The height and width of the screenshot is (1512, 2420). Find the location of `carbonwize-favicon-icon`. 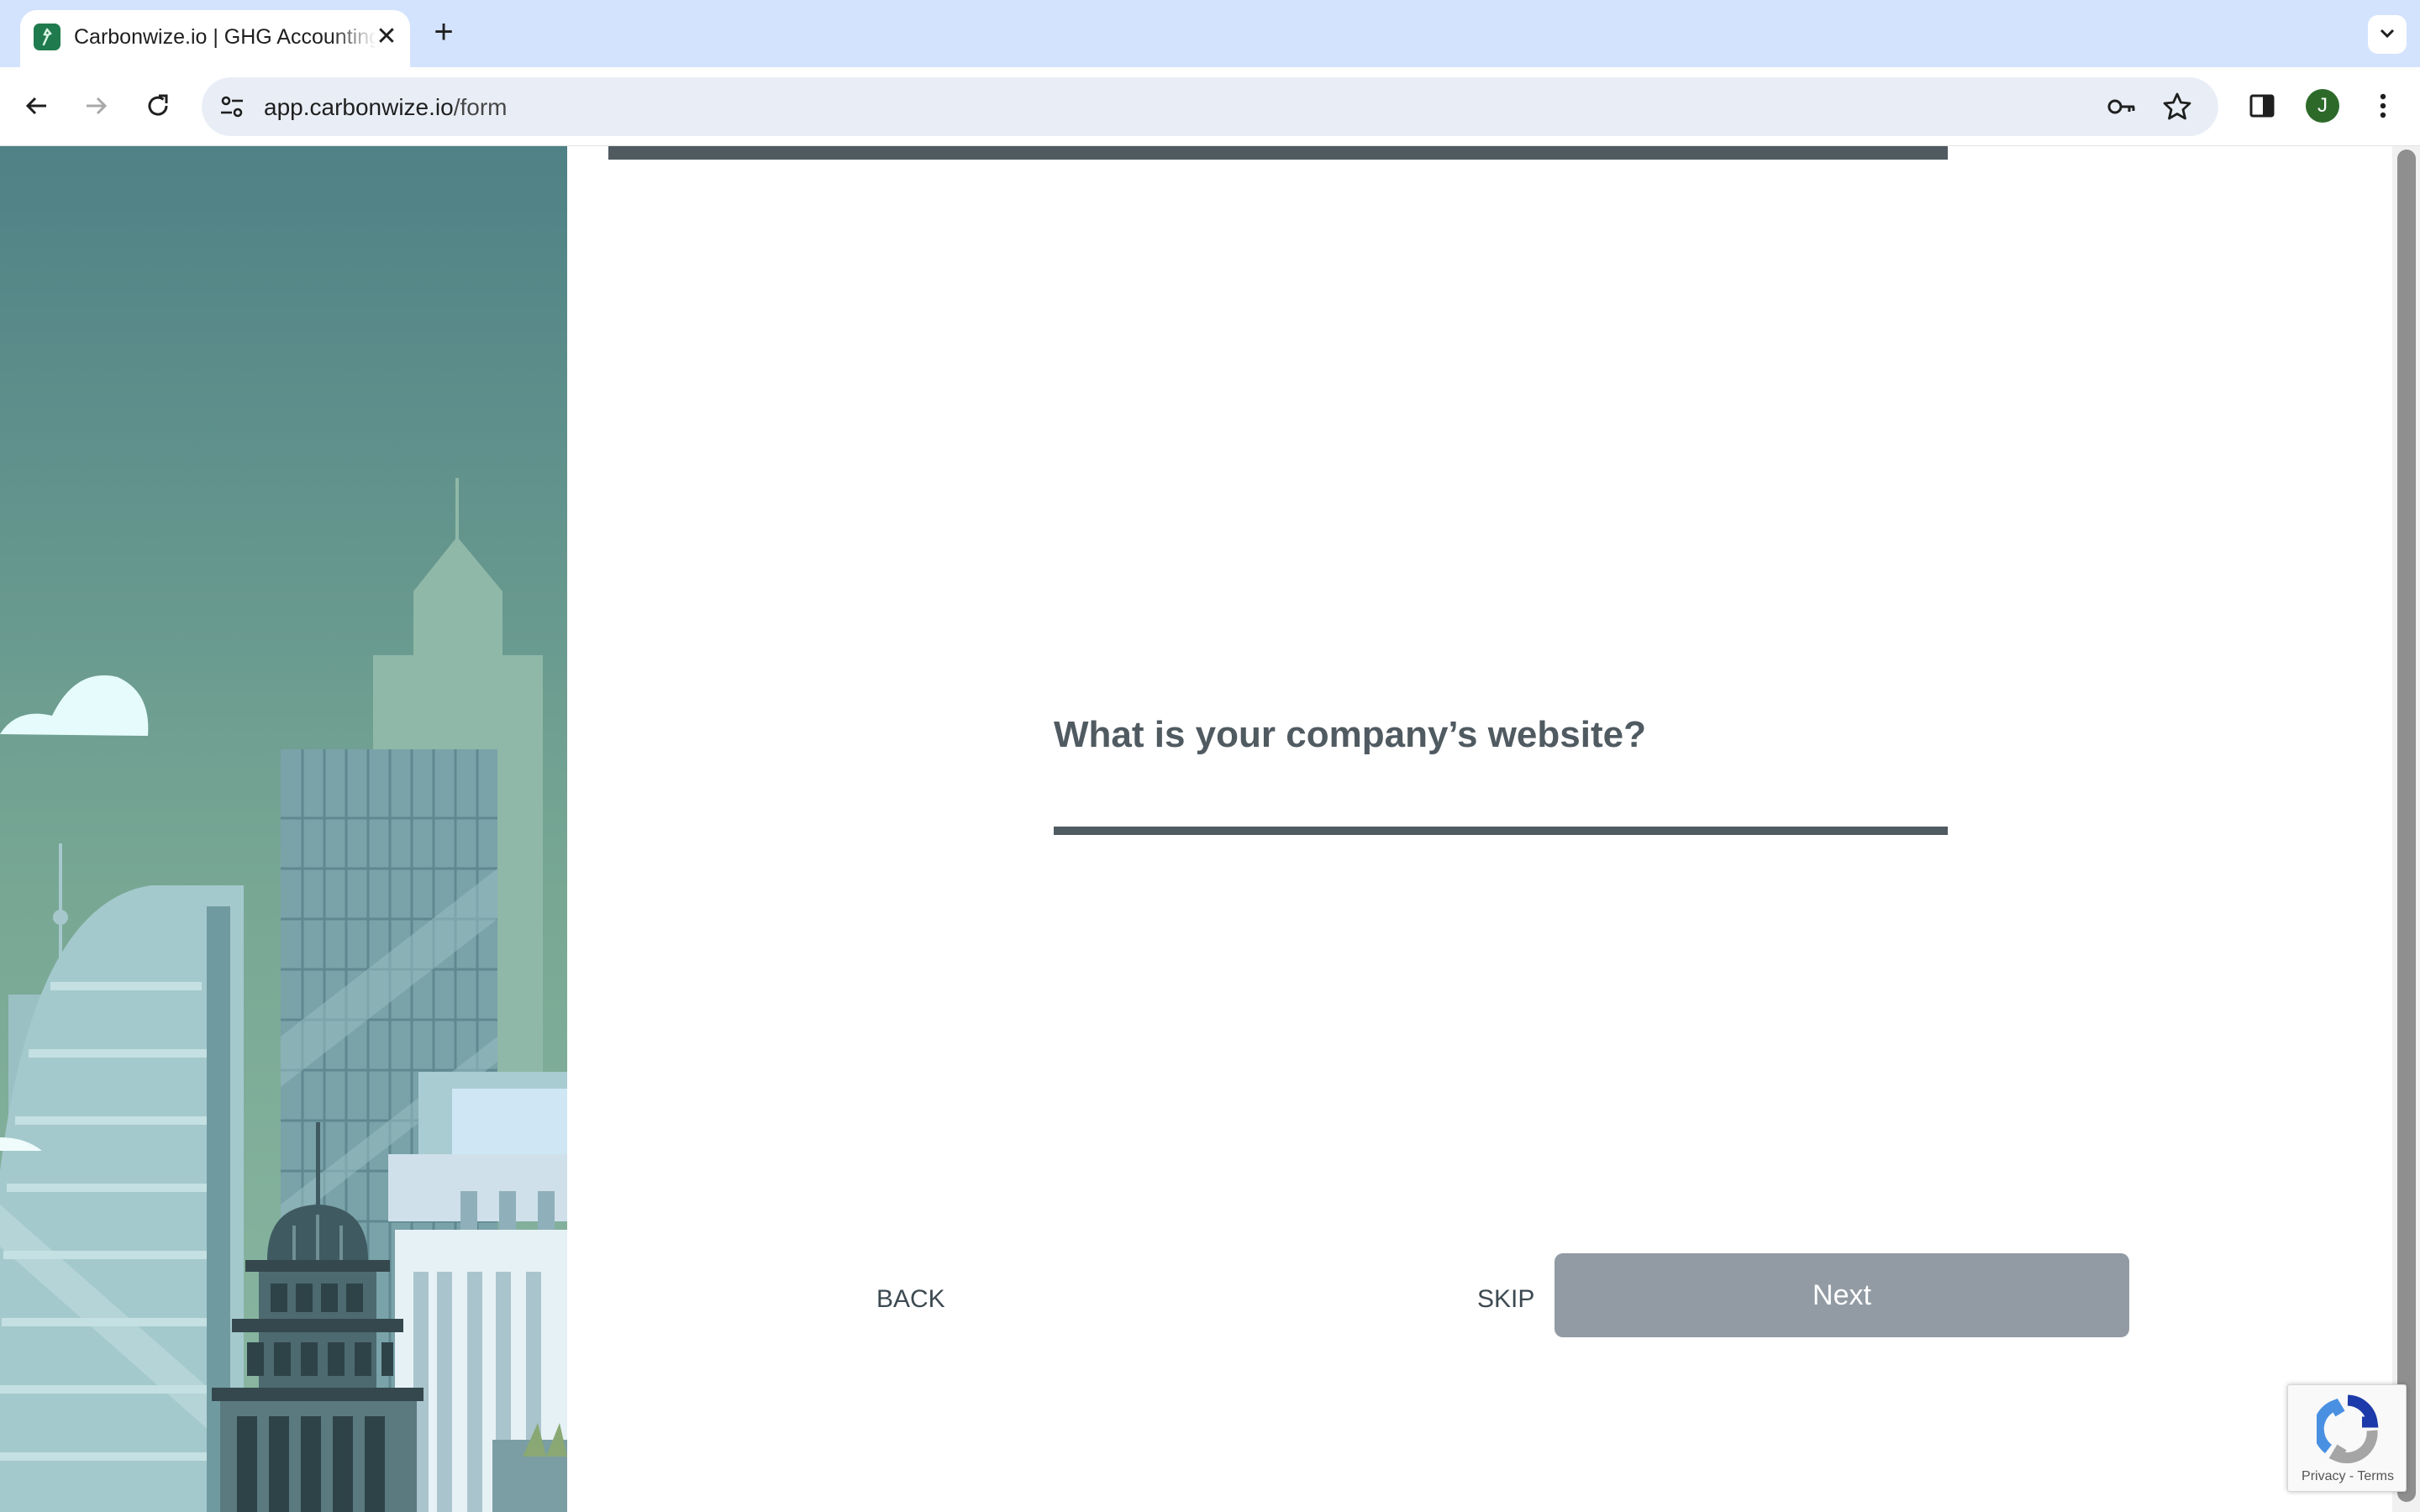

carbonwize-favicon-icon is located at coordinates (47, 37).